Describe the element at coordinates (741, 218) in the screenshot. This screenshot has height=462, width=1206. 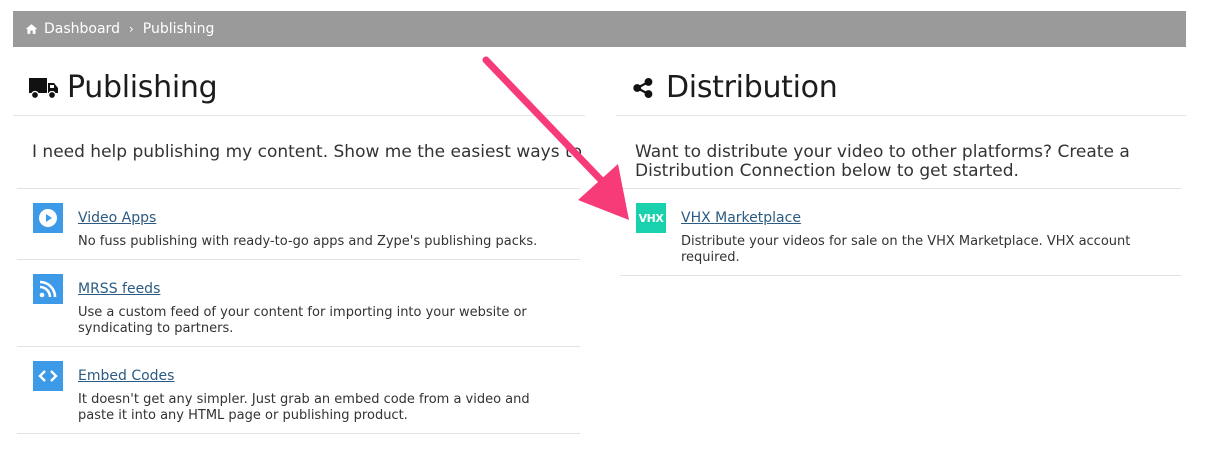
I see `vhx-marketplace-link: VHX Marketplace` at that location.